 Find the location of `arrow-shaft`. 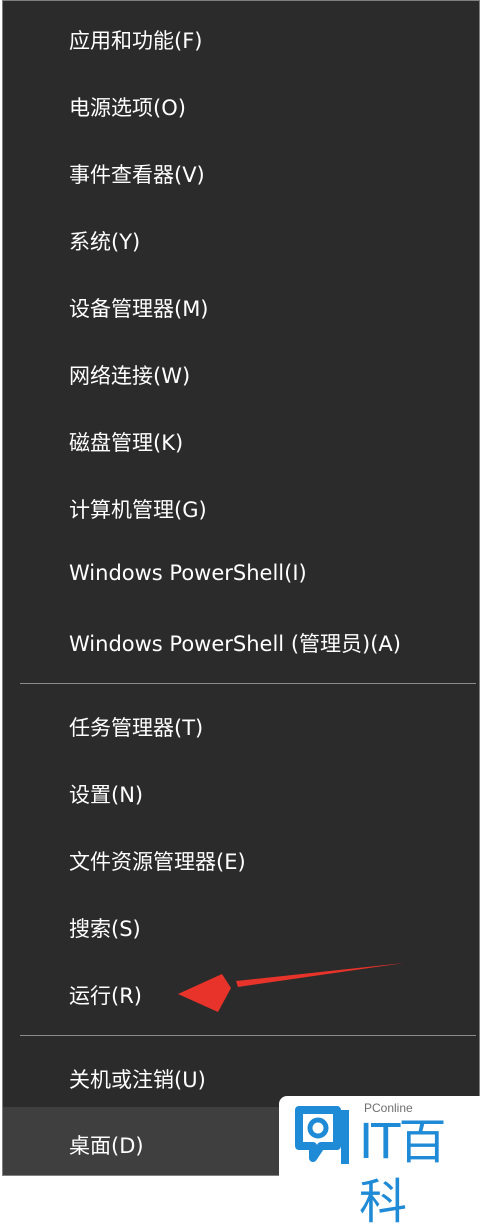

arrow-shaft is located at coordinates (320, 975).